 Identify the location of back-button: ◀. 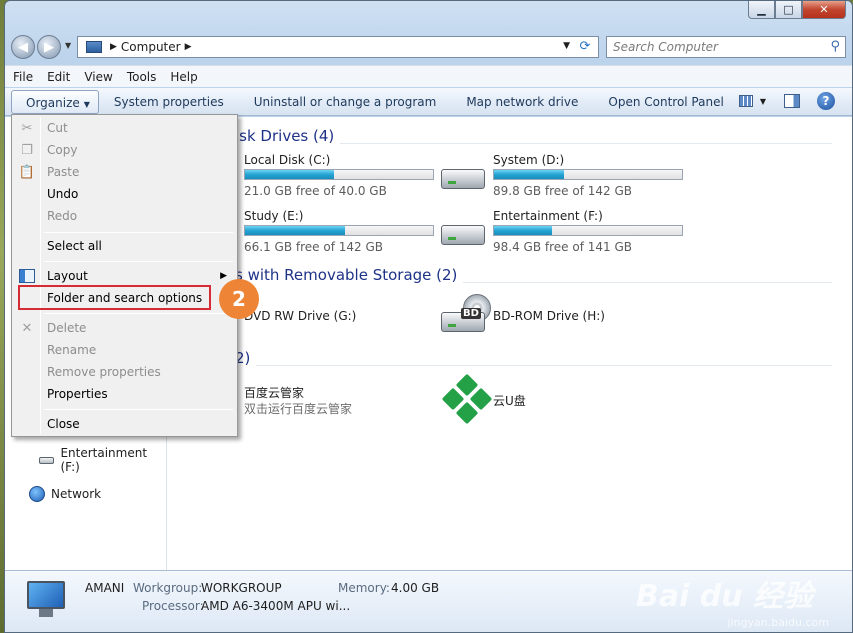
(23, 47).